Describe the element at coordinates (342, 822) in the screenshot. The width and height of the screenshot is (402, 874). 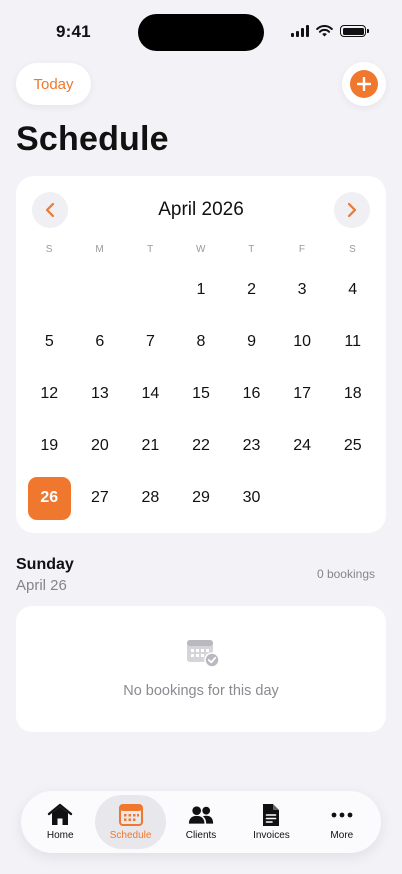
I see `tab-more: More` at that location.